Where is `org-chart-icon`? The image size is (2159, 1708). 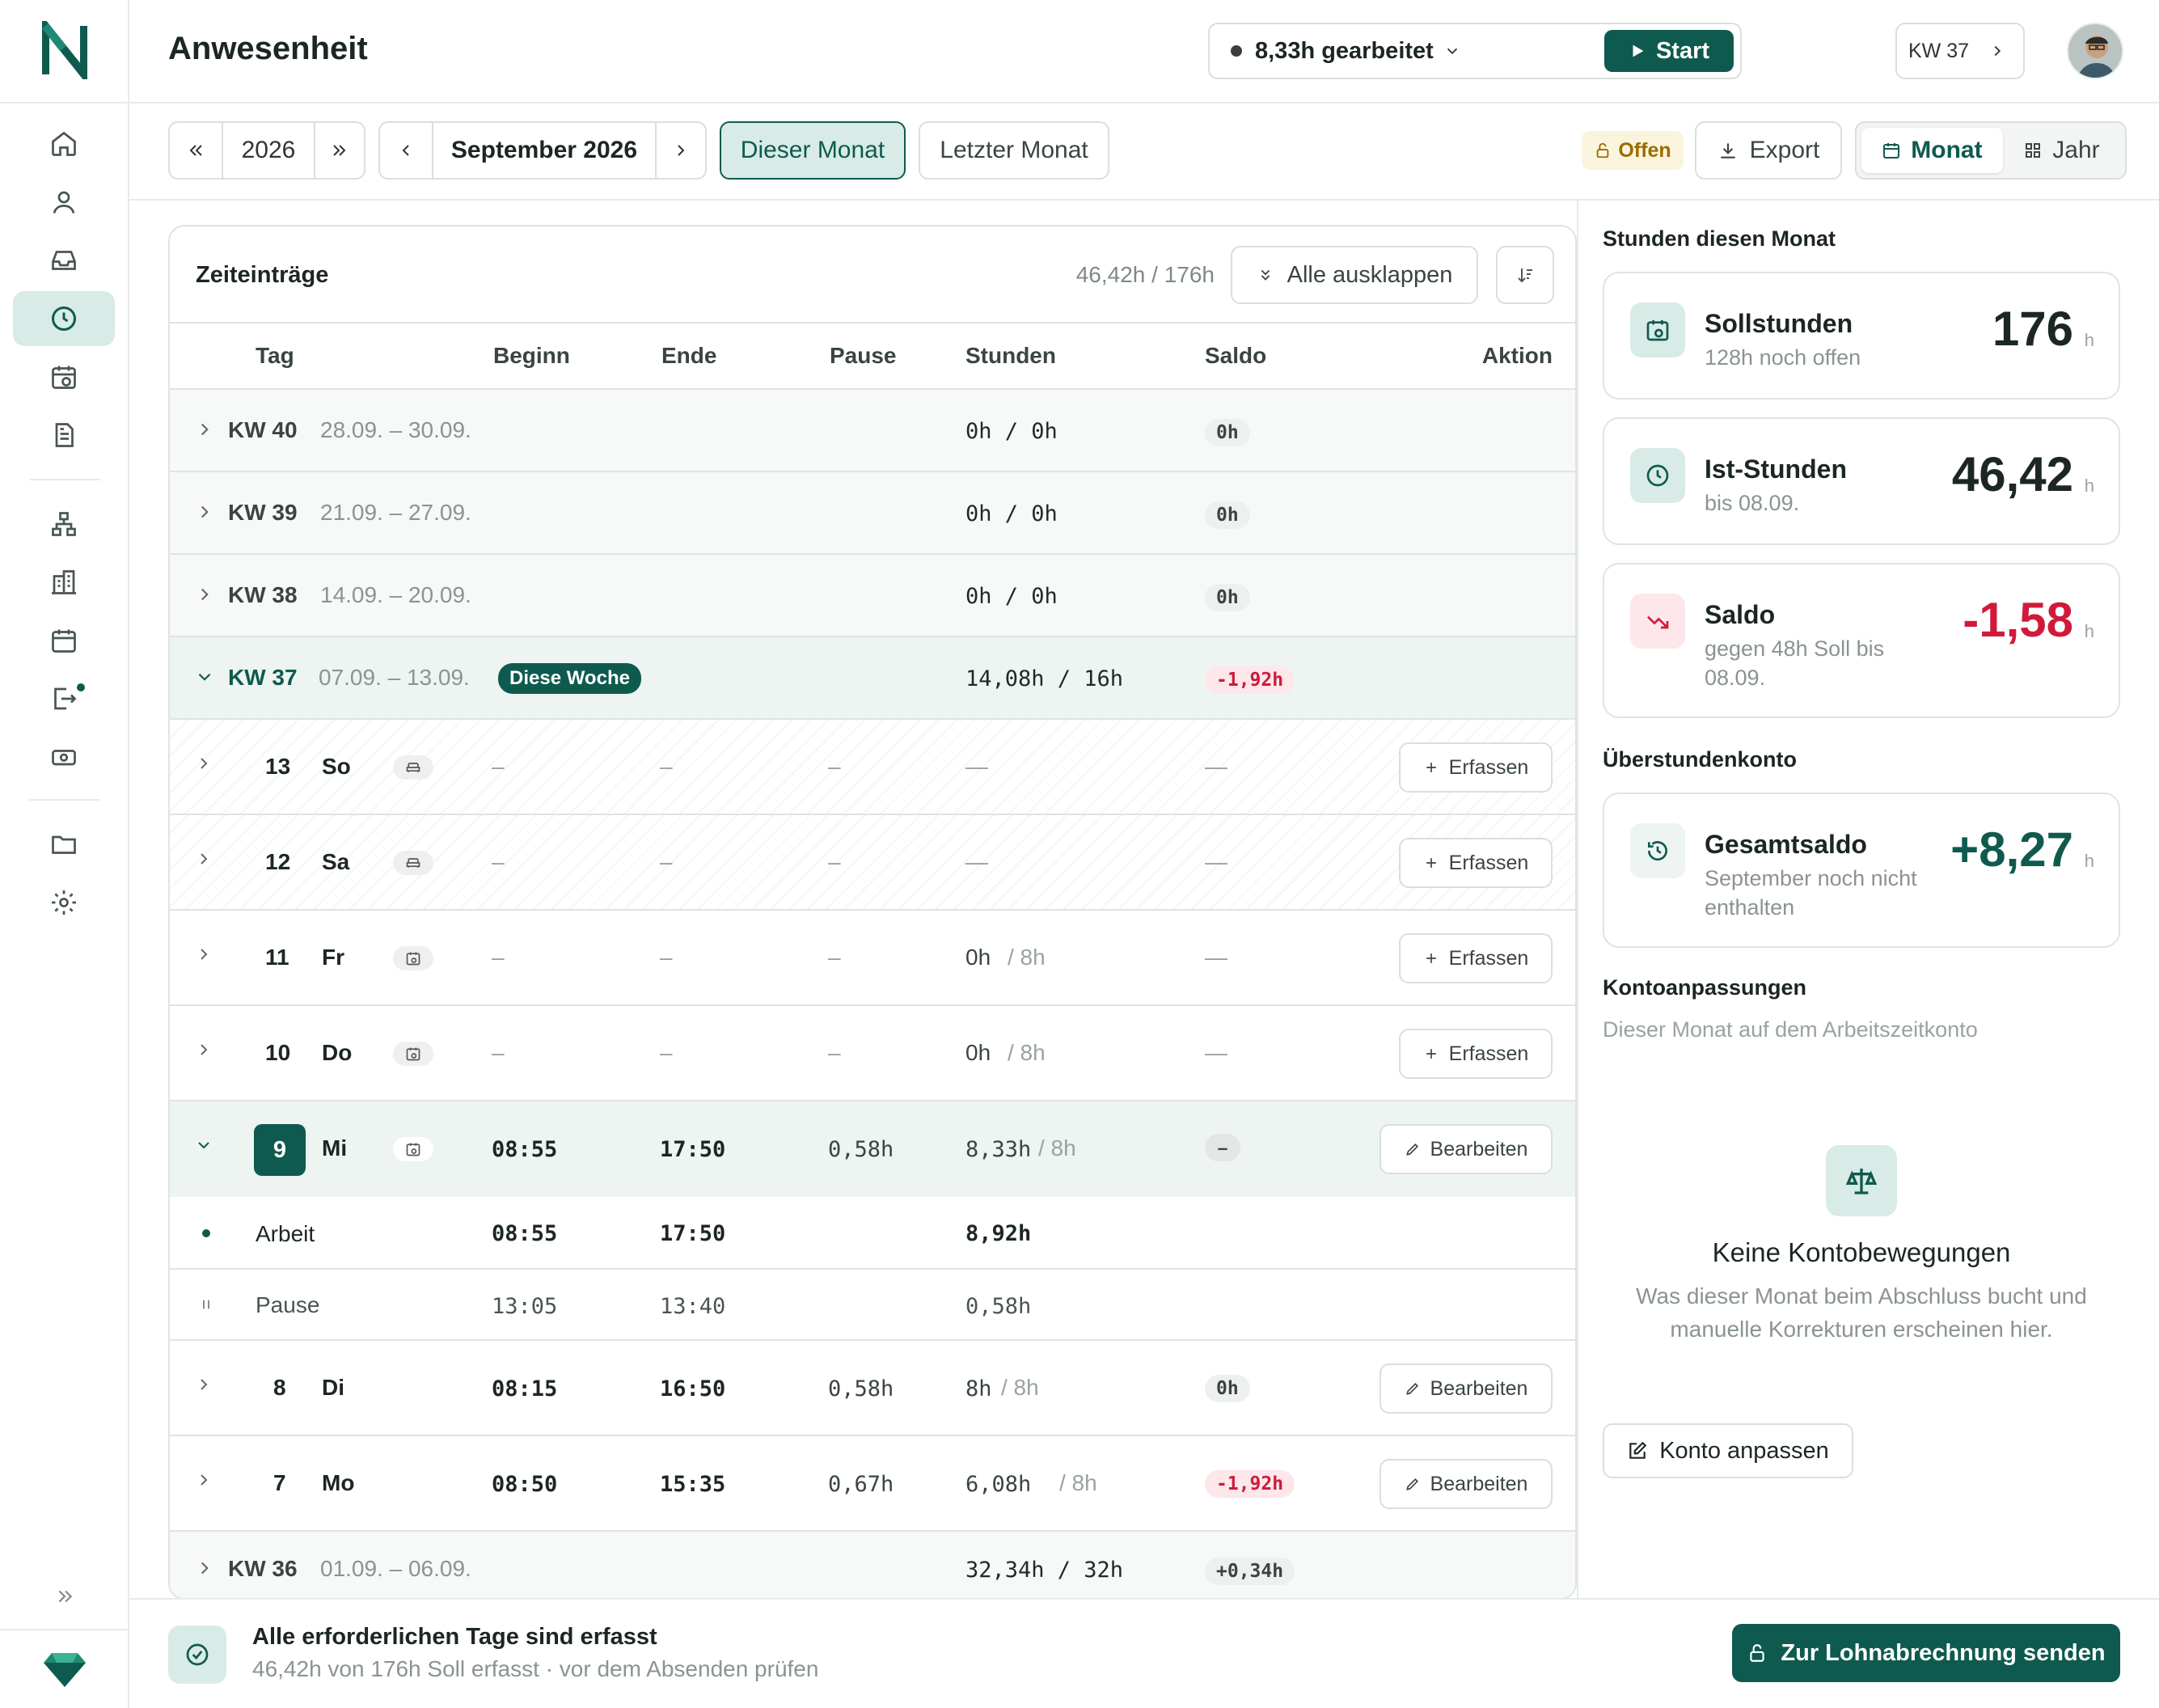 org-chart-icon is located at coordinates (63, 524).